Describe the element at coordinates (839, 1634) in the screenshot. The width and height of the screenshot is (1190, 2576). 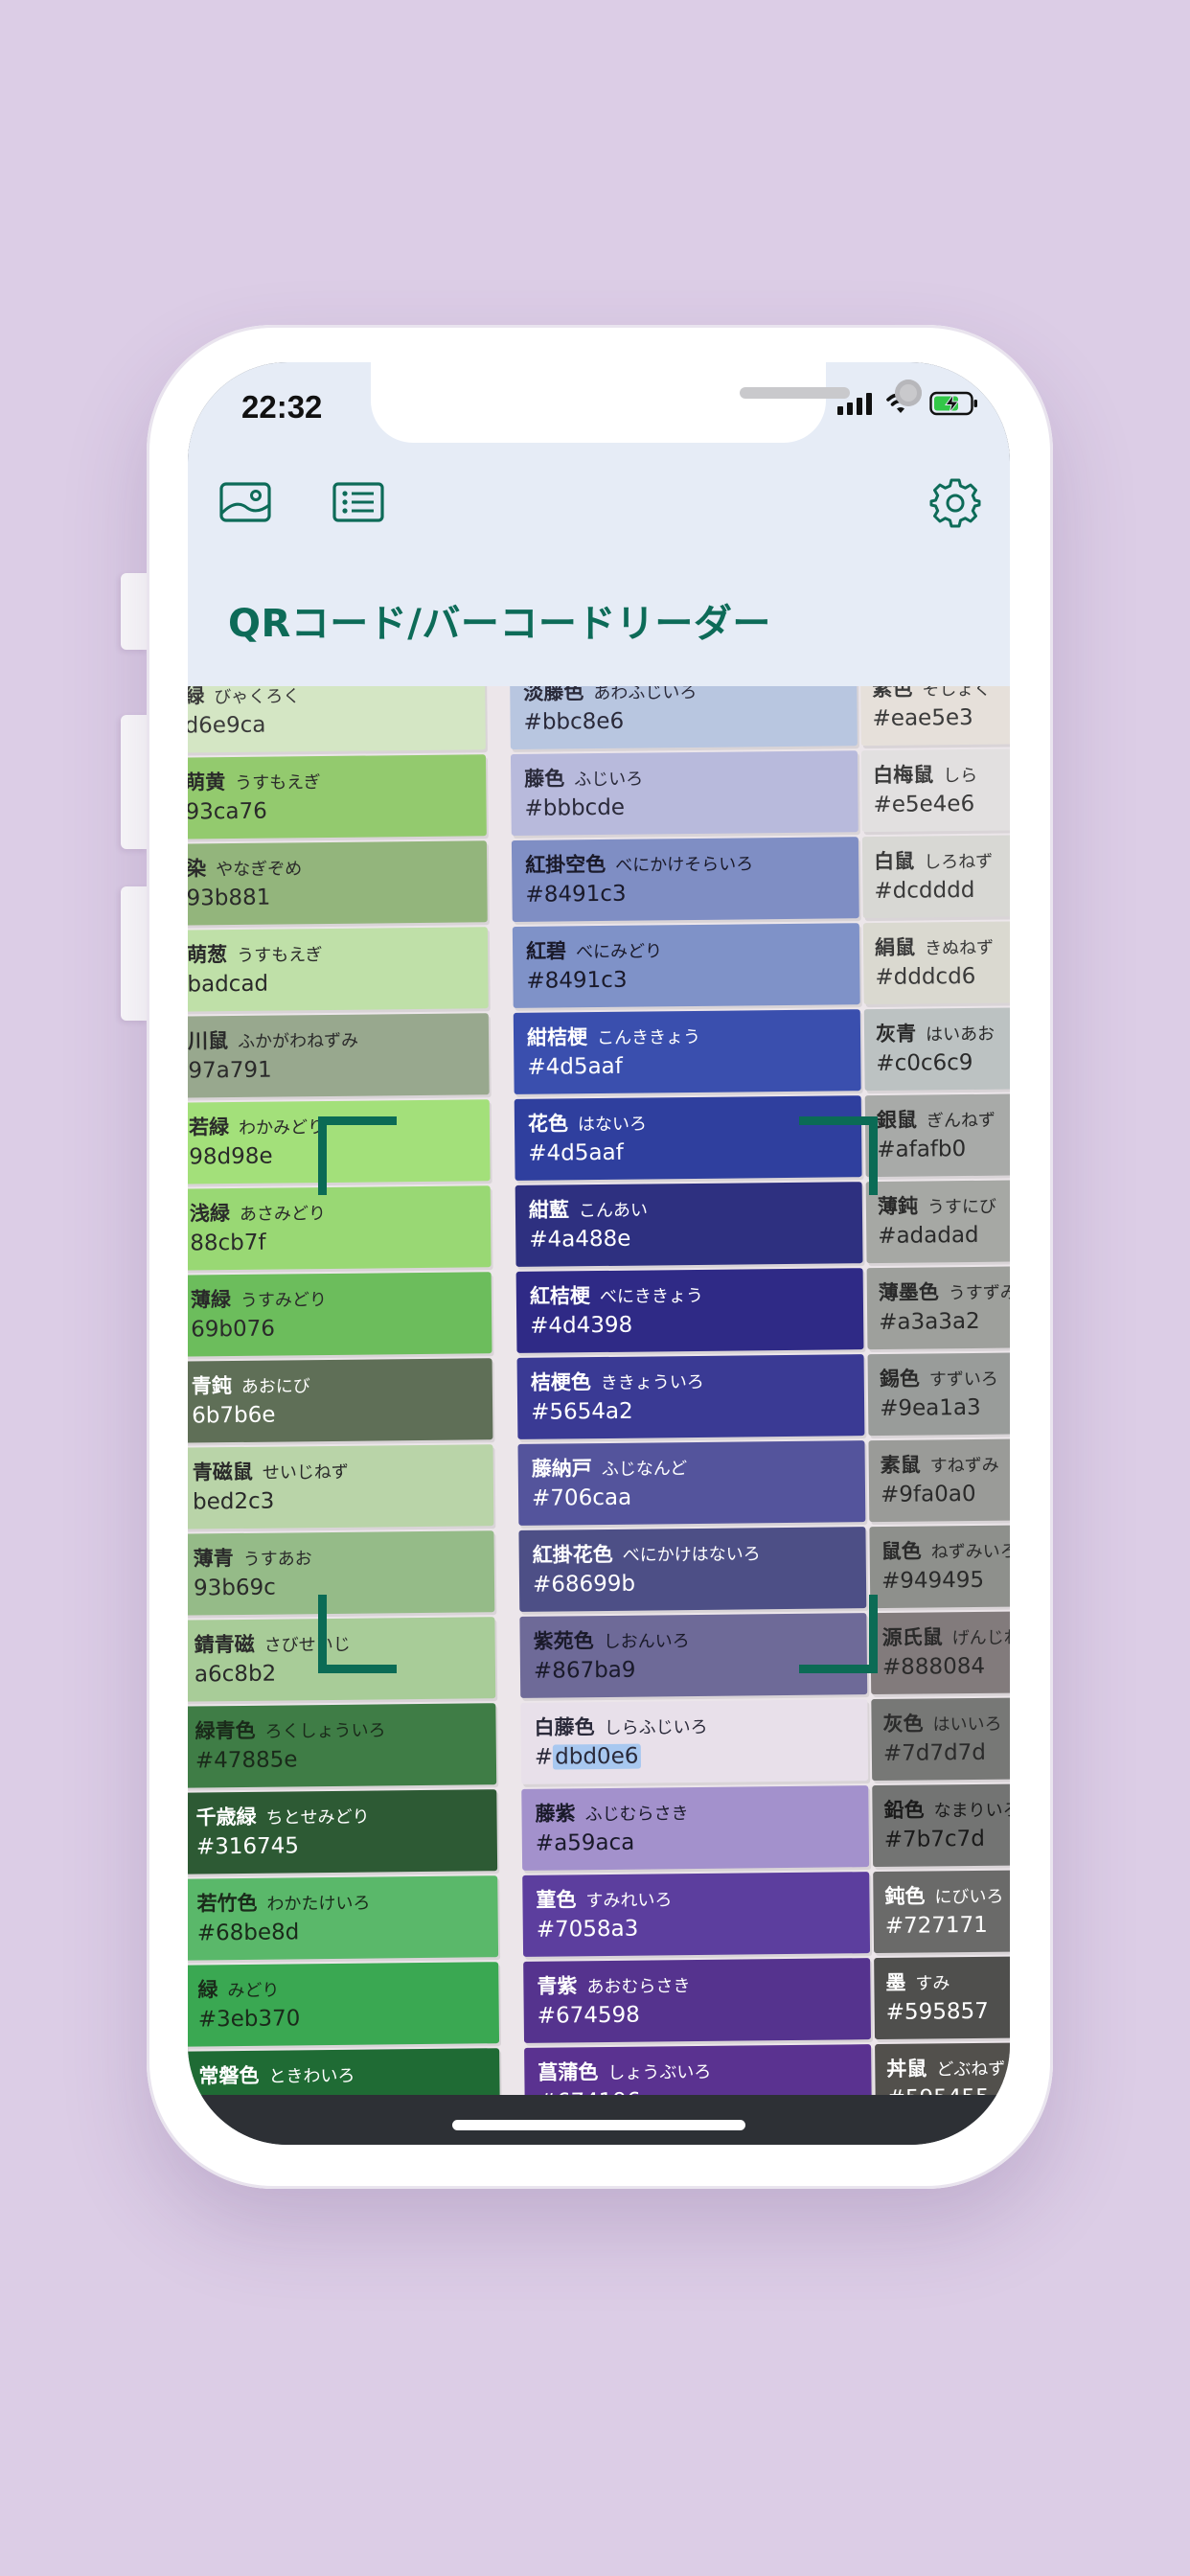
I see `scan-frame-corner-bottom-right` at that location.